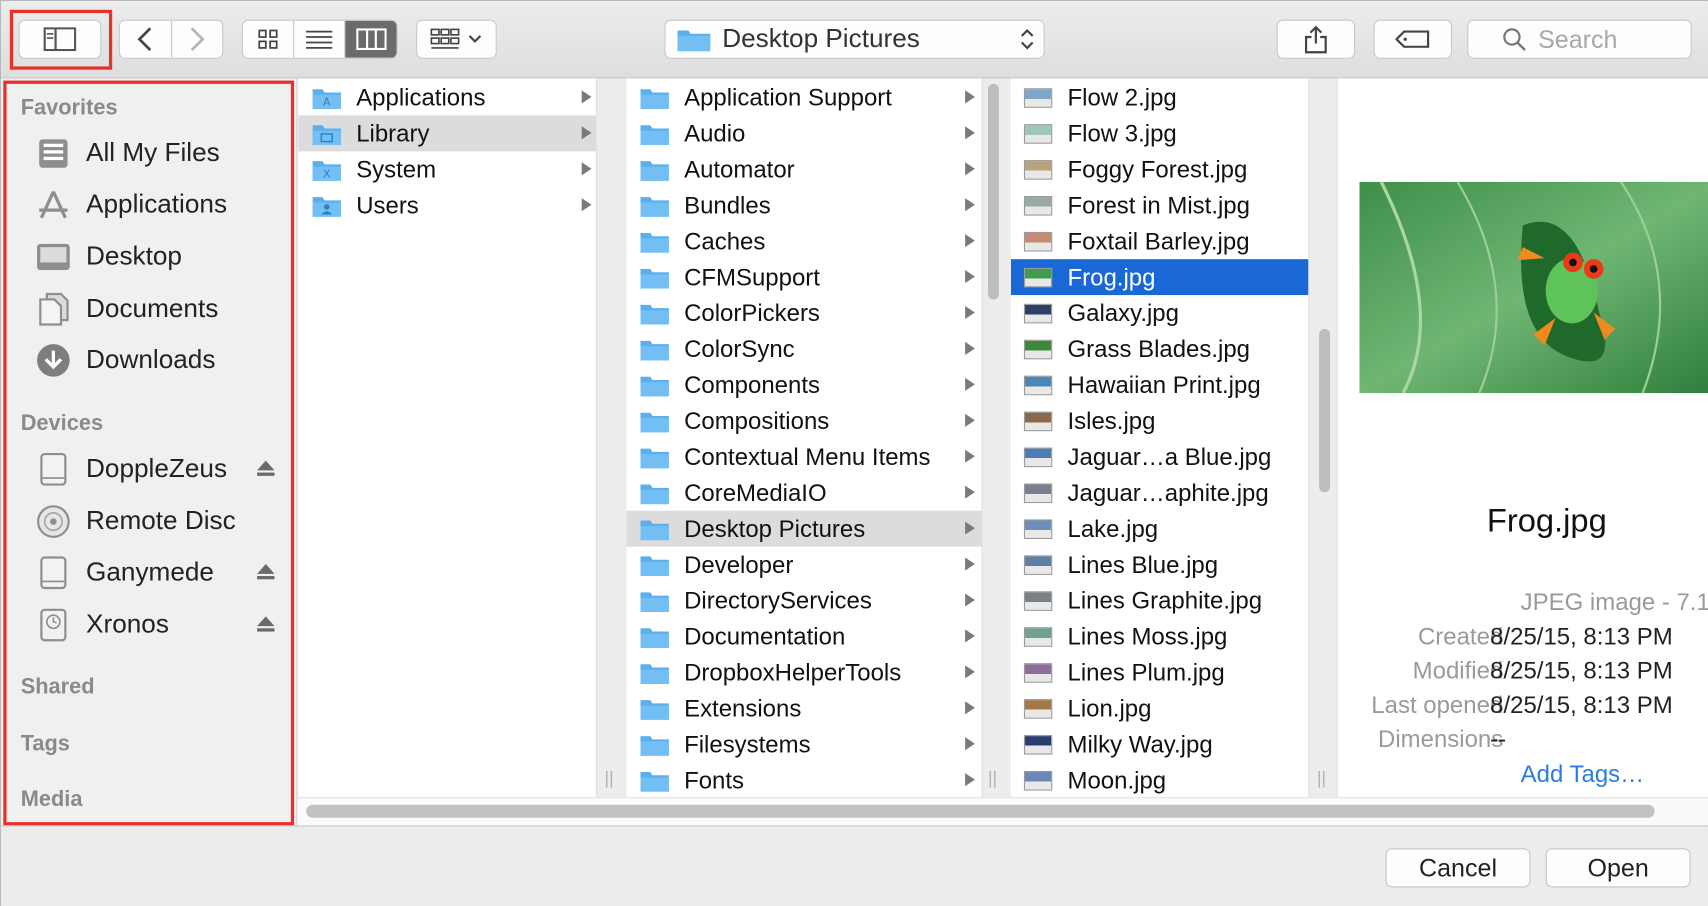 This screenshot has height=906, width=1708. I want to click on list-item: Components, so click(803, 385).